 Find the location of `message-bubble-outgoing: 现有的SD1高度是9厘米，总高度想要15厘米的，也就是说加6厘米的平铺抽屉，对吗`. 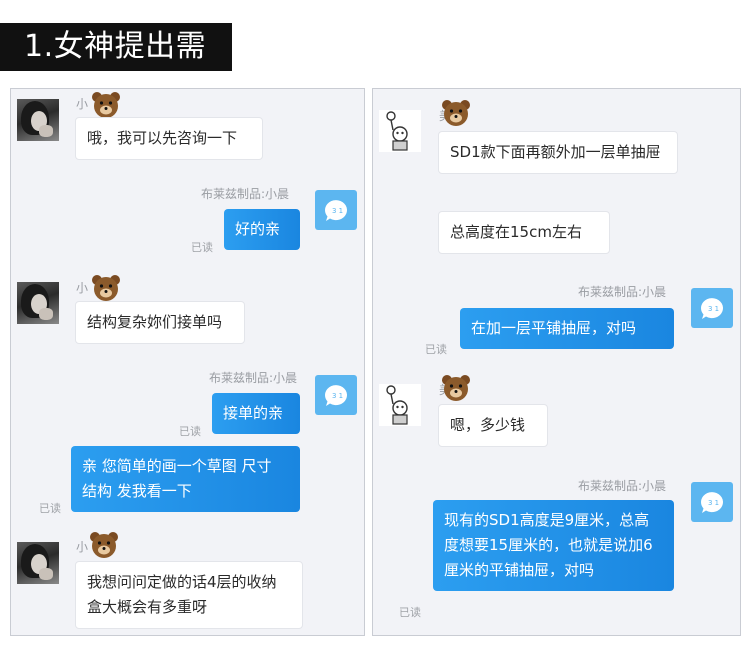

message-bubble-outgoing: 现有的SD1高度是9厘米，总高度想要15厘米的，也就是说加6厘米的平铺抽屉，对吗 is located at coordinates (553, 545).